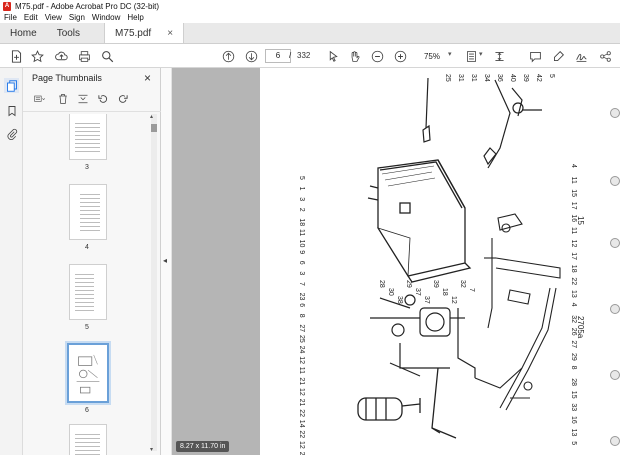 This screenshot has height=455, width=620. I want to click on menu-window: Window, so click(106, 17).